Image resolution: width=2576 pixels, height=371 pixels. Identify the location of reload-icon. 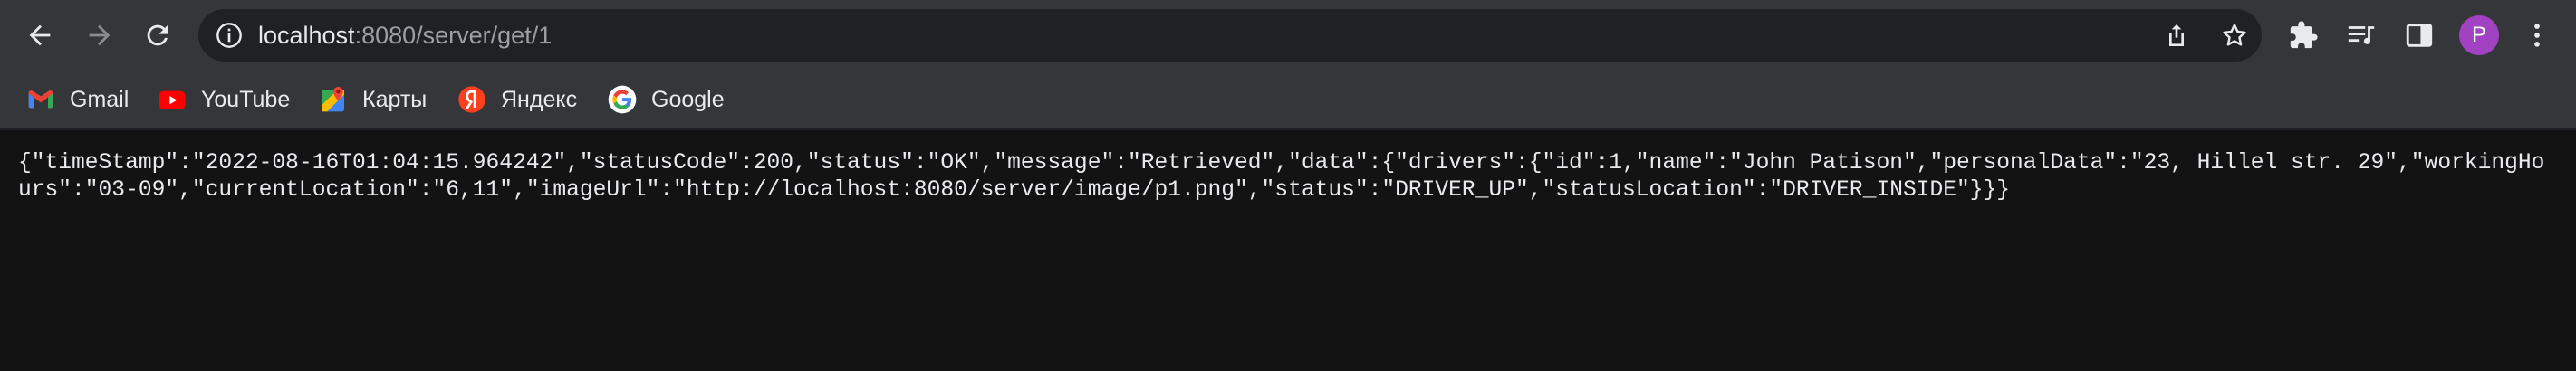
(157, 35).